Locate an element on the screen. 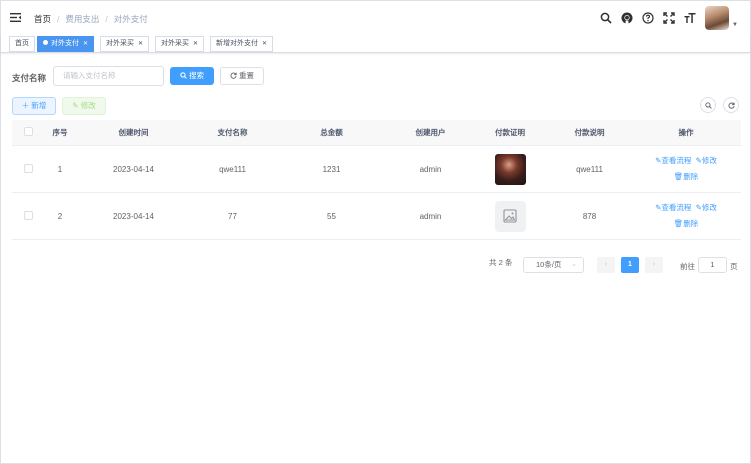 The image size is (751, 464). payment-remark-cell: qwe111 is located at coordinates (589, 169).